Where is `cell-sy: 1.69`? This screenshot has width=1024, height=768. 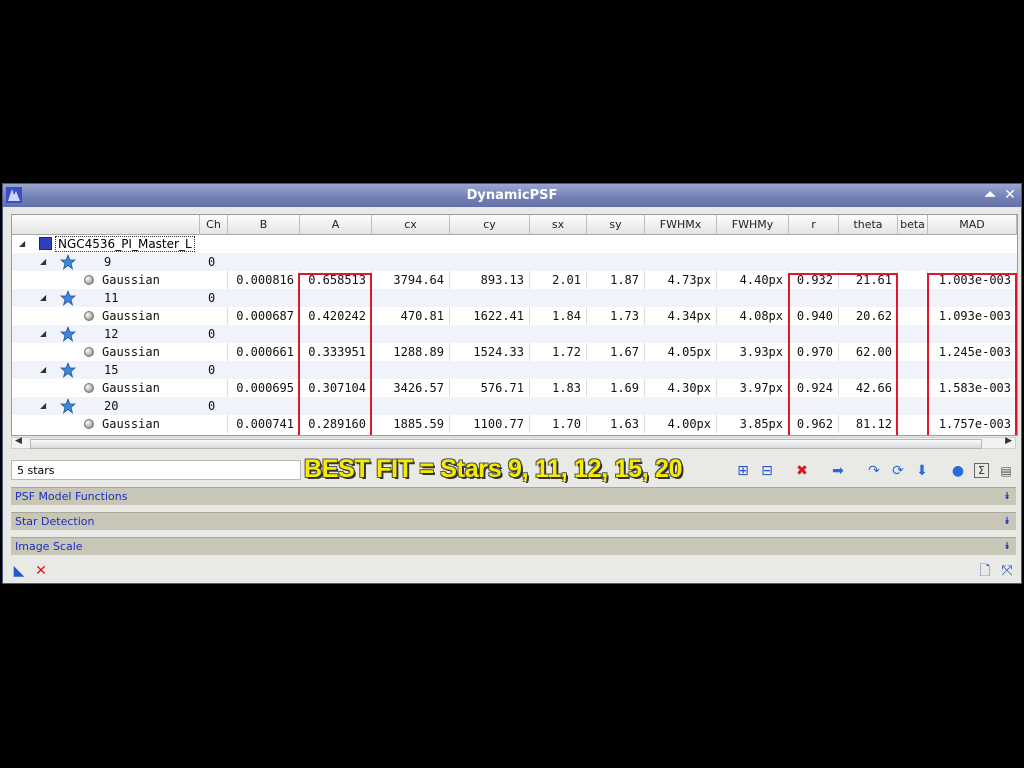 cell-sy: 1.69 is located at coordinates (616, 388).